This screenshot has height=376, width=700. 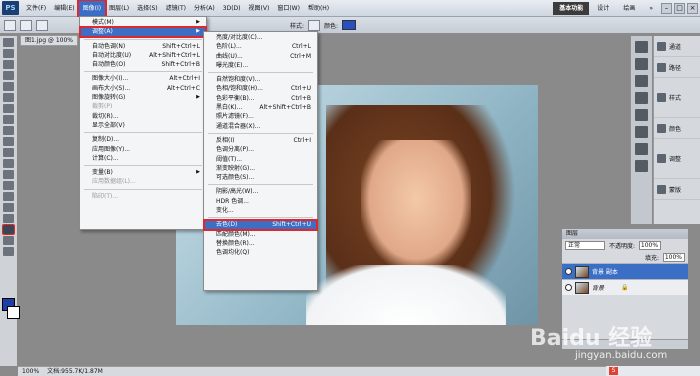 What do you see at coordinates (650, 245) in the screenshot?
I see `opacity-input: 100%` at bounding box center [650, 245].